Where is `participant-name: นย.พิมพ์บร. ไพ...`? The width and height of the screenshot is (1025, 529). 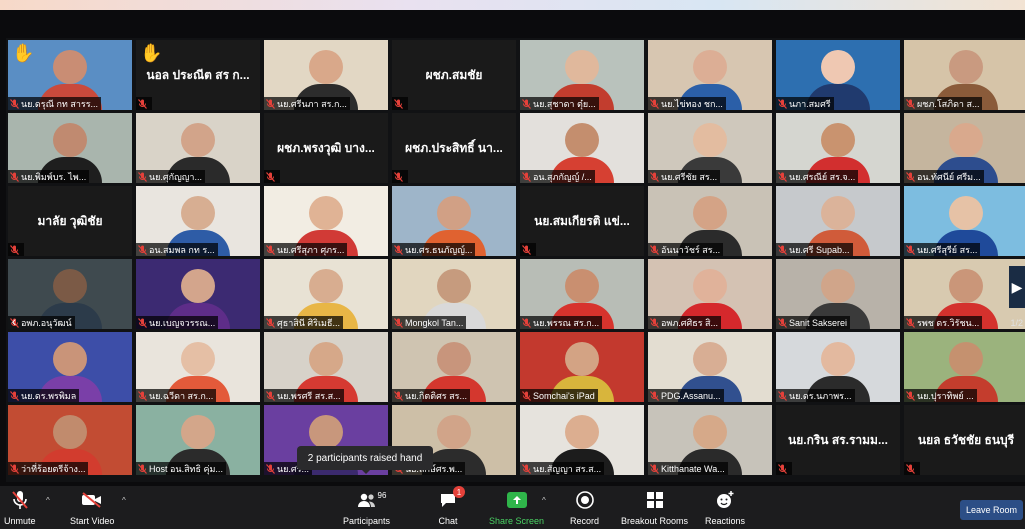
participant-name: นย.พิมพ์บร. ไพ... is located at coordinates (54, 176).